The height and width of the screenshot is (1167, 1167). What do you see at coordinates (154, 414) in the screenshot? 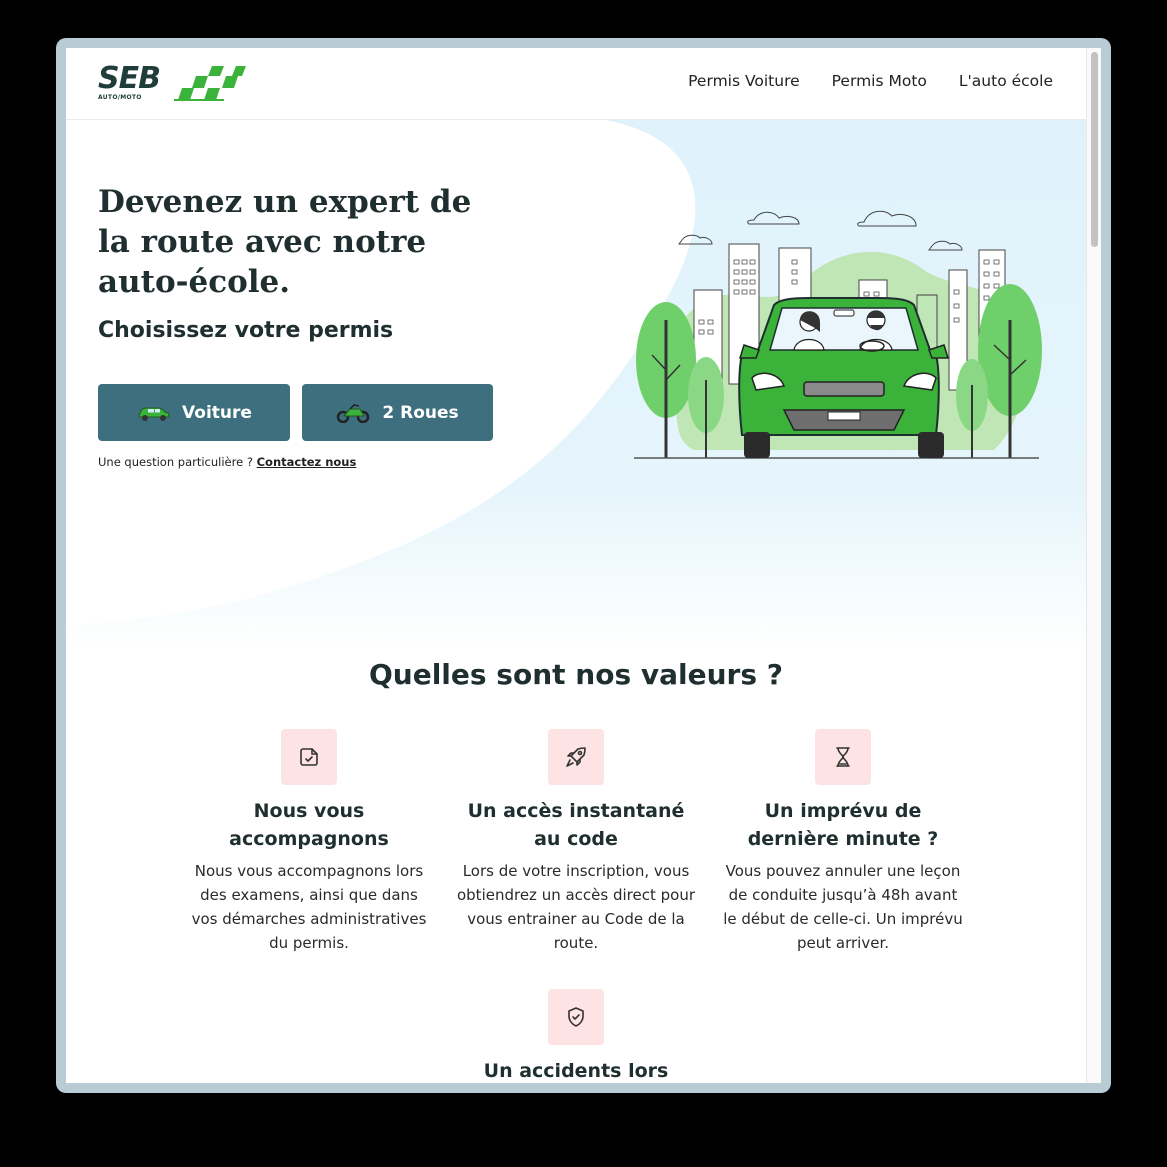
I see `car-icon` at bounding box center [154, 414].